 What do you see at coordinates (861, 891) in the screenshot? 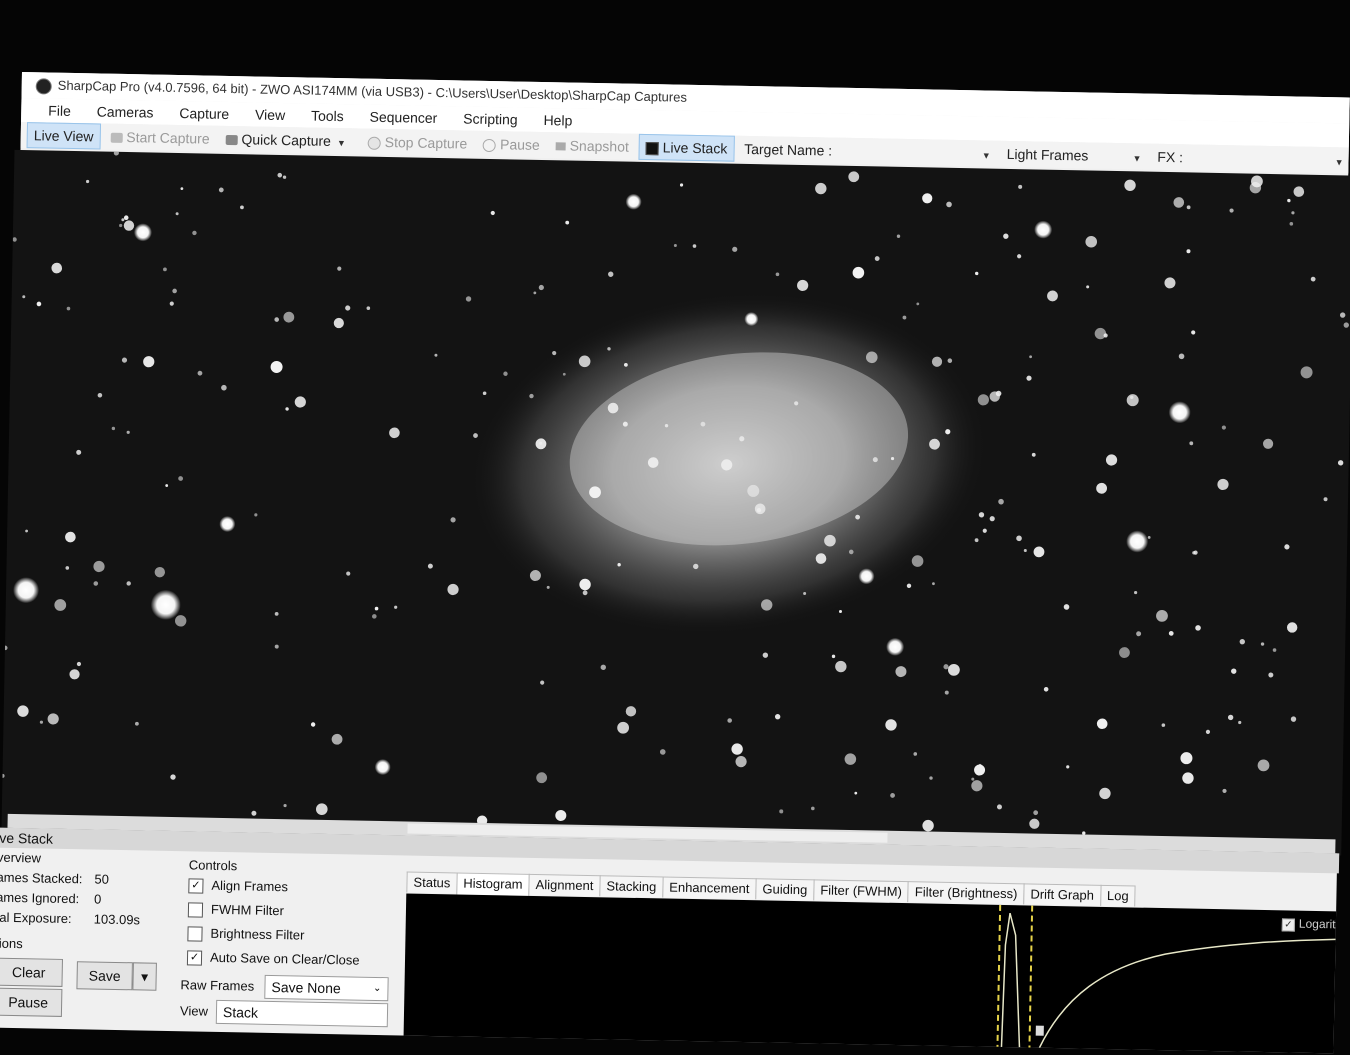
I see `tab-filter-fwhm: Filter (FWHM)` at bounding box center [861, 891].